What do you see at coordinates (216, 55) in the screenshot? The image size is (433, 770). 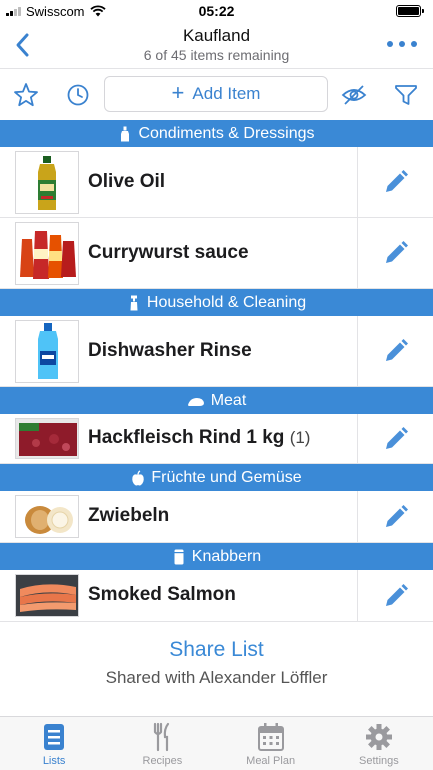 I see `items-remaining-label: 6 of 45 items remaining` at bounding box center [216, 55].